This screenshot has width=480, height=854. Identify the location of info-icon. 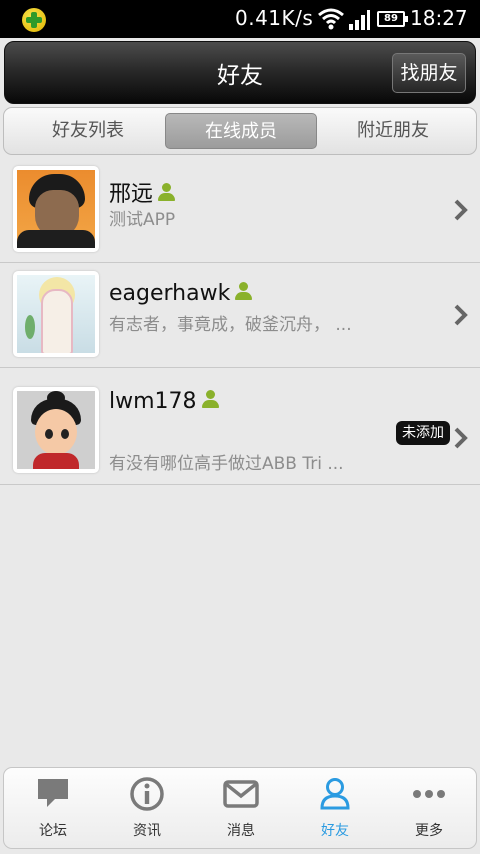
(147, 794).